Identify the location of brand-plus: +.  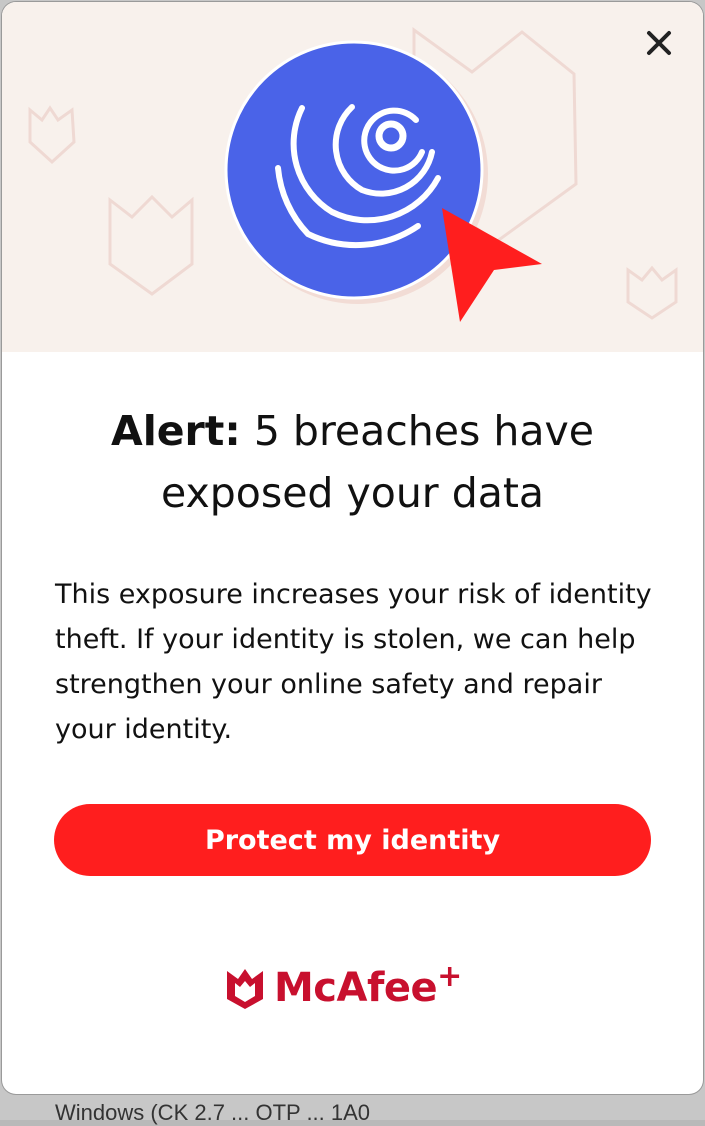
(450, 976).